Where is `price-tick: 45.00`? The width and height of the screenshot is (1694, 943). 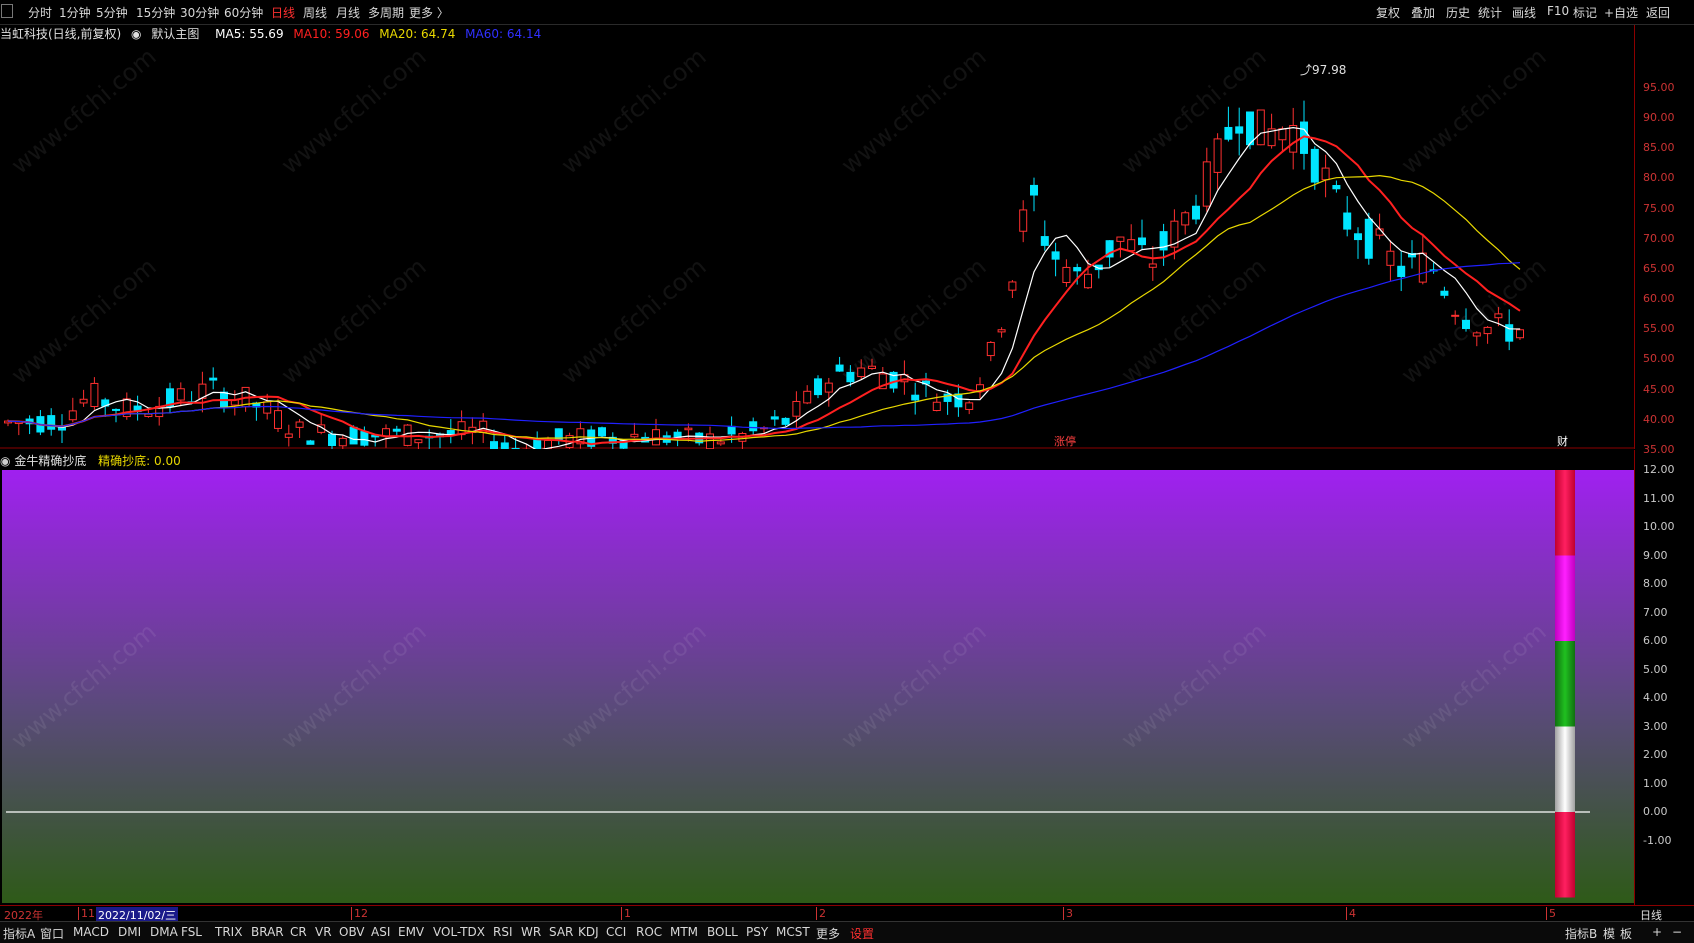 price-tick: 45.00 is located at coordinates (1659, 389).